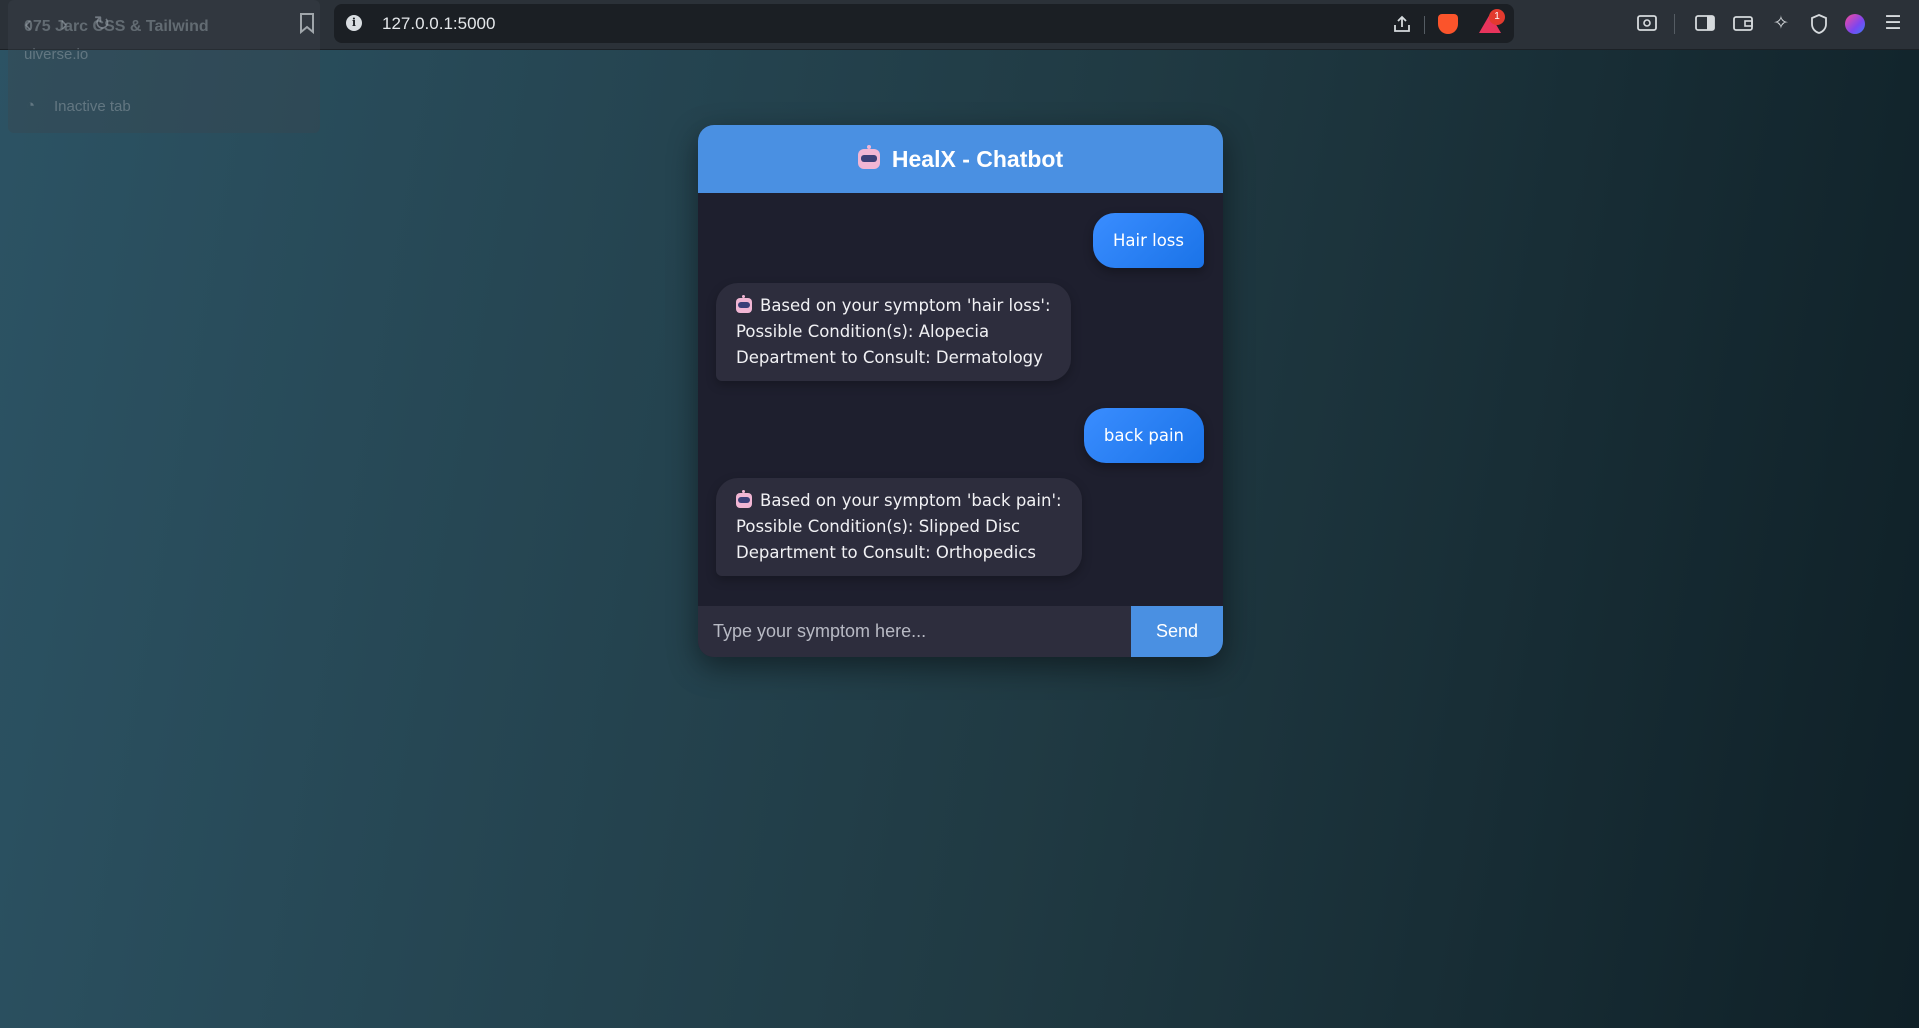  What do you see at coordinates (1402, 24) in the screenshot?
I see `share-icon` at bounding box center [1402, 24].